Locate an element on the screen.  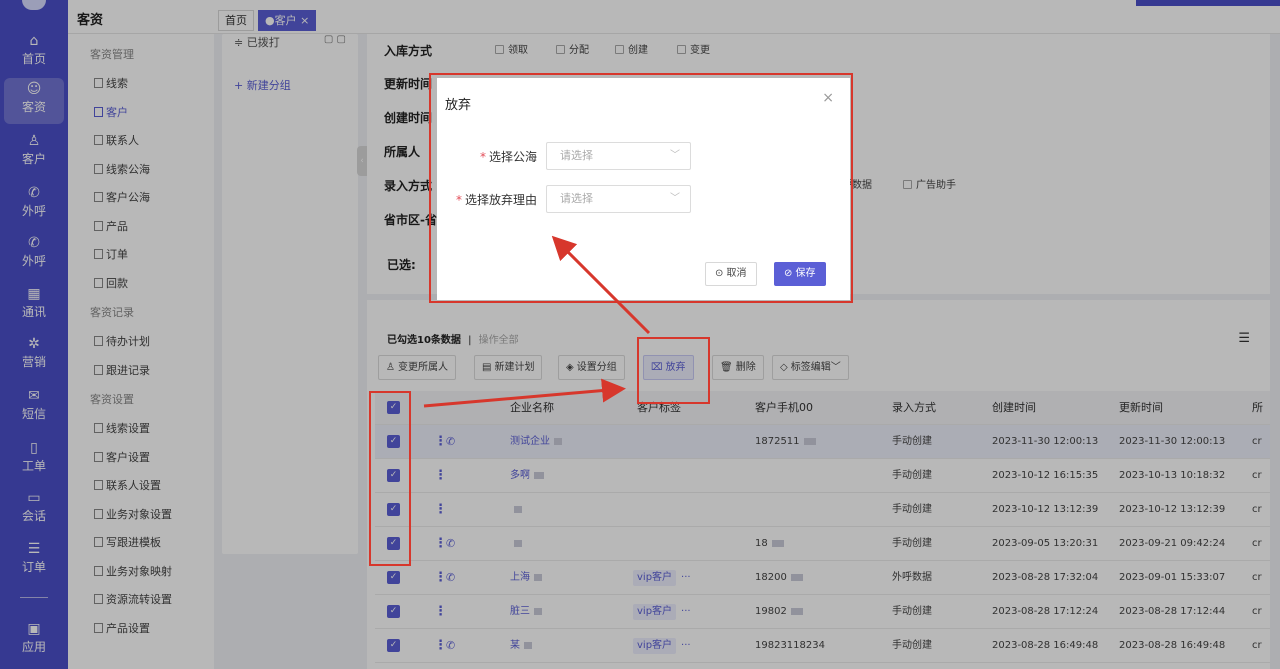
annotation-arrows is located at coordinates (537, 321).